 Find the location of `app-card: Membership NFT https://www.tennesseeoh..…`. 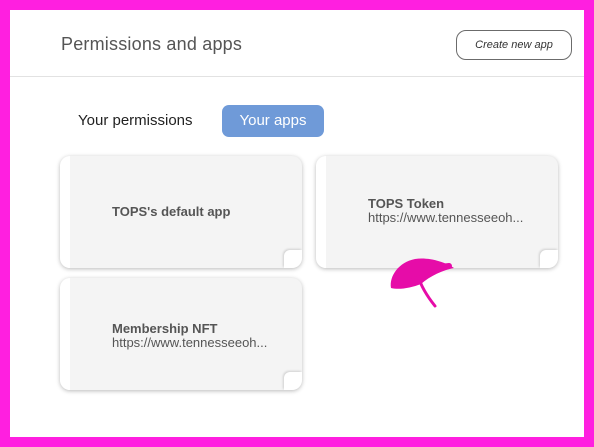

app-card: Membership NFT https://www.tennesseeoh..… is located at coordinates (181, 334).